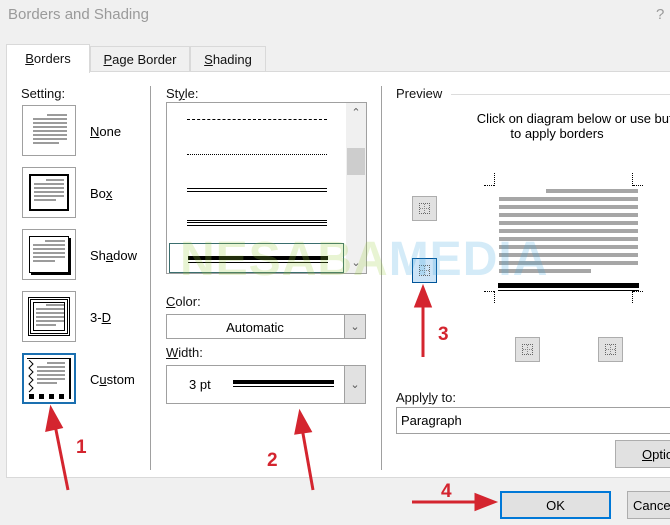  I want to click on annotation-label-2: 2, so click(272, 460).